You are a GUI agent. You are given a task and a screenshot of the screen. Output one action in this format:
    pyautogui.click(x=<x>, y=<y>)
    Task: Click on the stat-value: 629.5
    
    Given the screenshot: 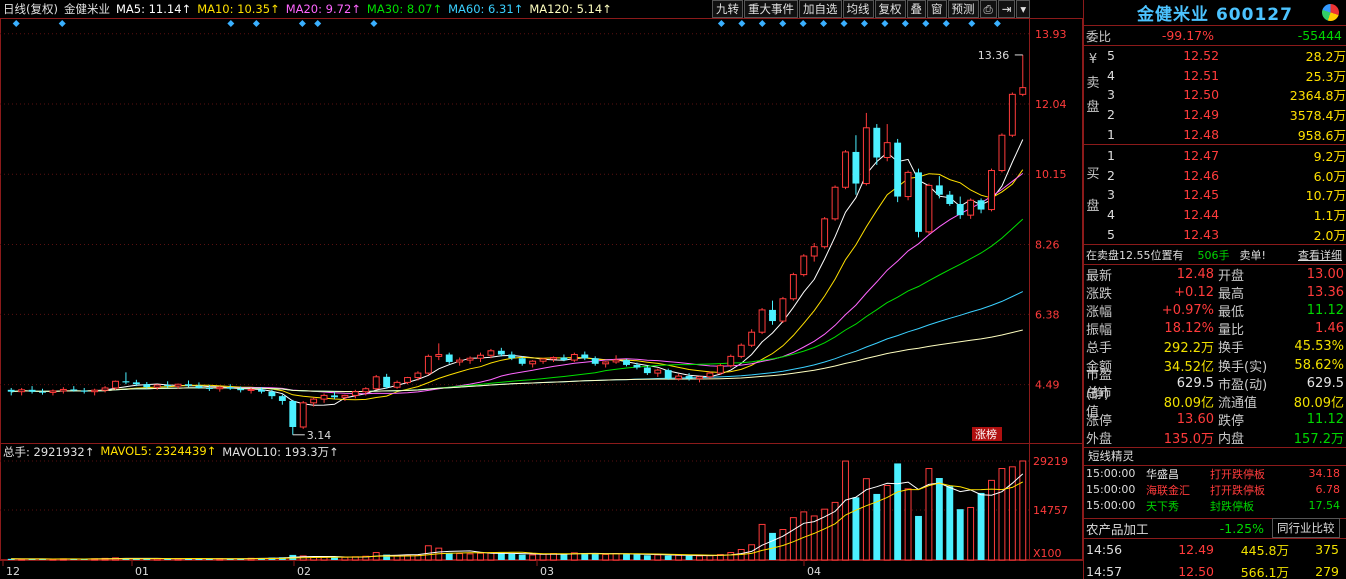 What is the action you would take?
    pyautogui.click(x=1325, y=383)
    